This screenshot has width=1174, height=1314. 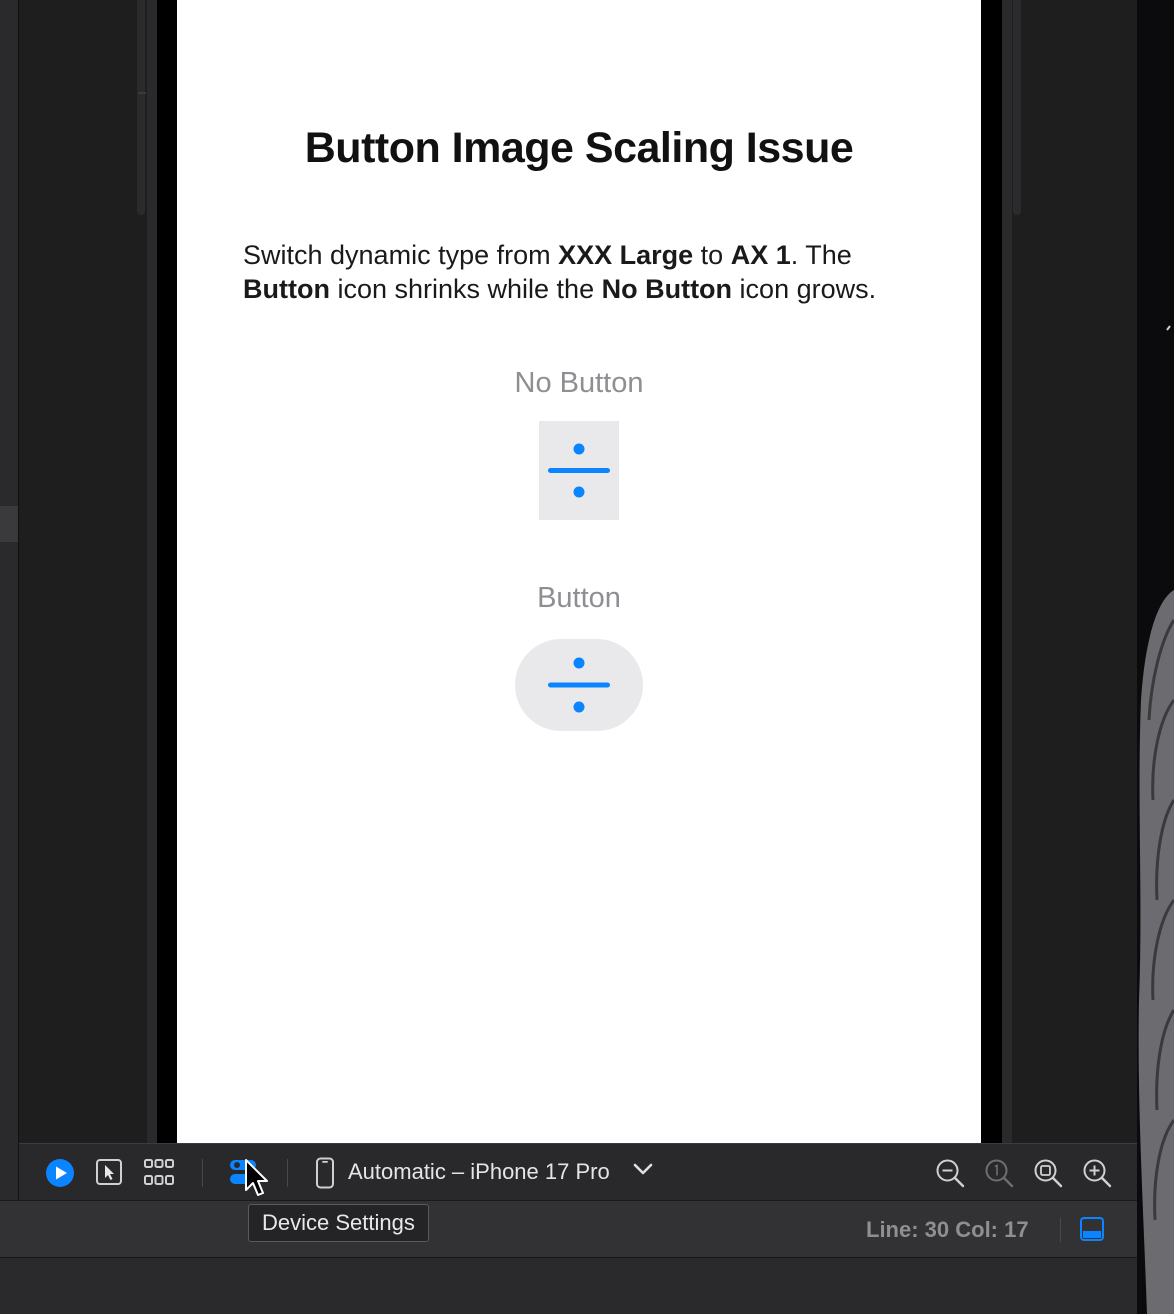 What do you see at coordinates (568, 1285) in the screenshot?
I see `debug-area` at bounding box center [568, 1285].